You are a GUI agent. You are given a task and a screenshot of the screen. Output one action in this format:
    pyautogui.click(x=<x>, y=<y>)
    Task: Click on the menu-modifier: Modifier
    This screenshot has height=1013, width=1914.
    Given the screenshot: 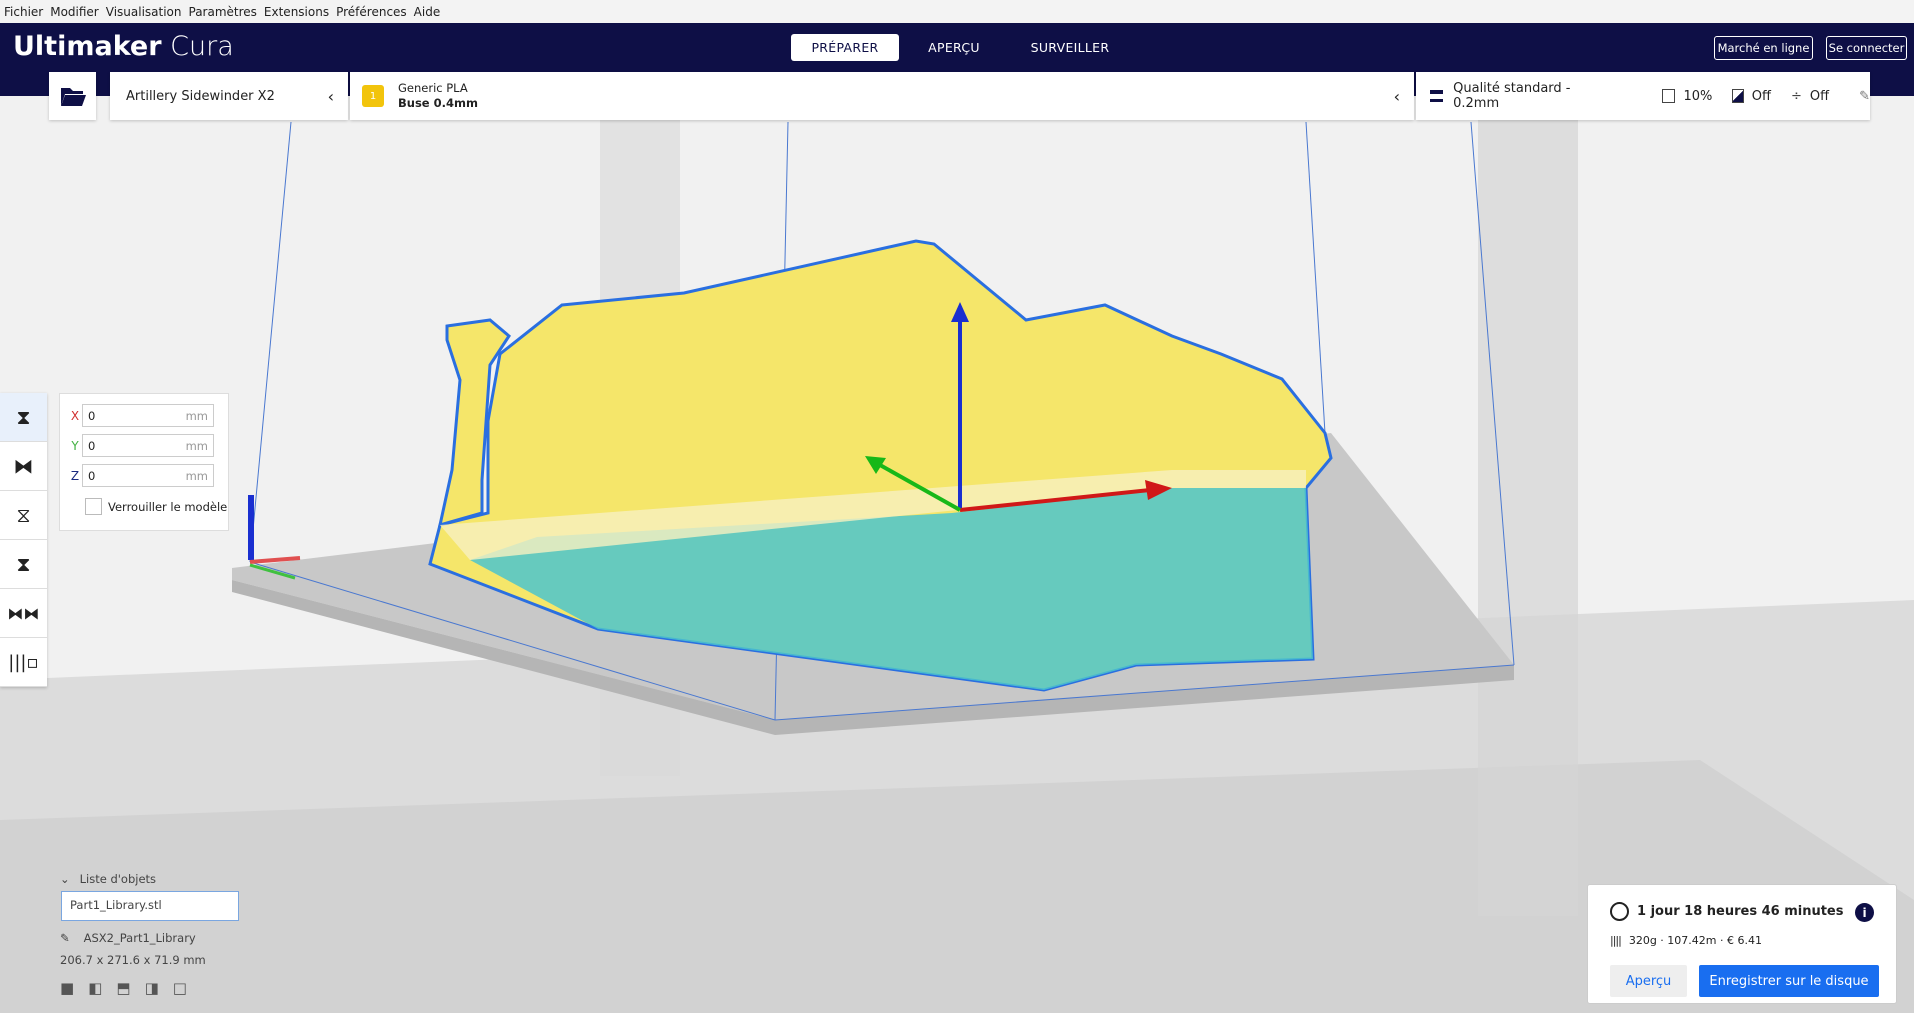 What is the action you would take?
    pyautogui.click(x=74, y=12)
    